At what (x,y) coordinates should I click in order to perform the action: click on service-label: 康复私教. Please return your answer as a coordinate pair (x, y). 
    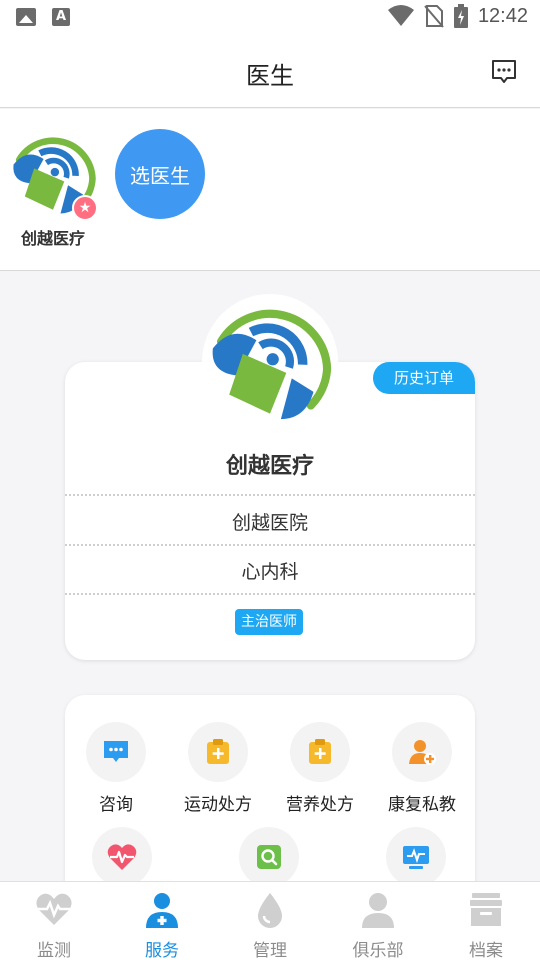
    Looking at the image, I should click on (422, 805).